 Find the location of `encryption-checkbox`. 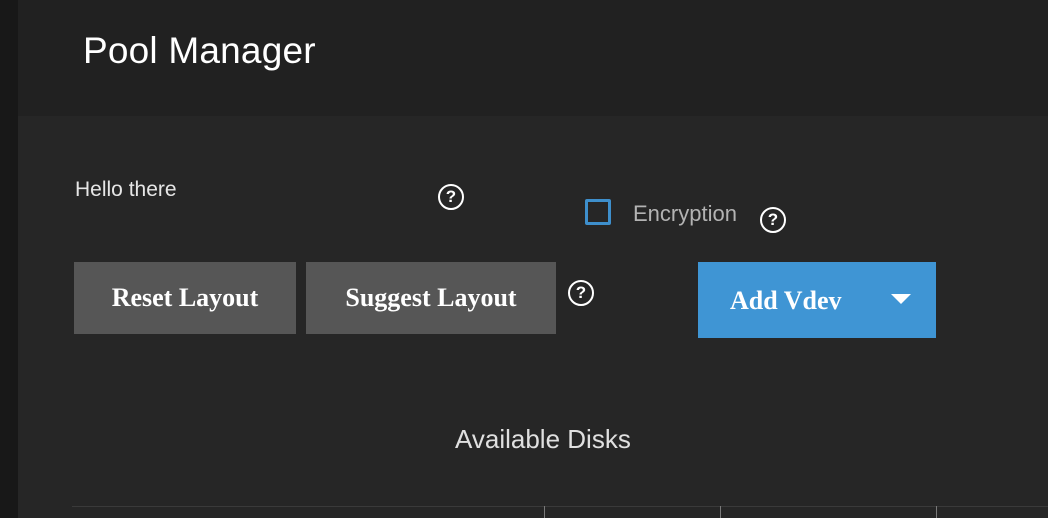

encryption-checkbox is located at coordinates (598, 212).